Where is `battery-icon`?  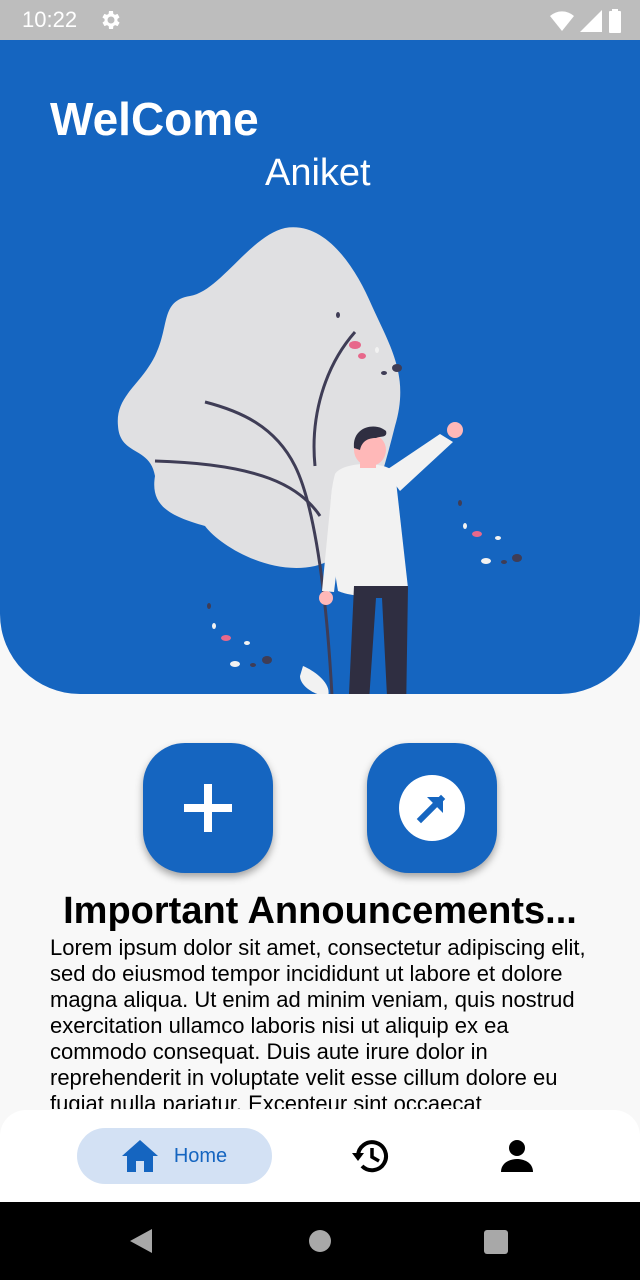 battery-icon is located at coordinates (615, 21).